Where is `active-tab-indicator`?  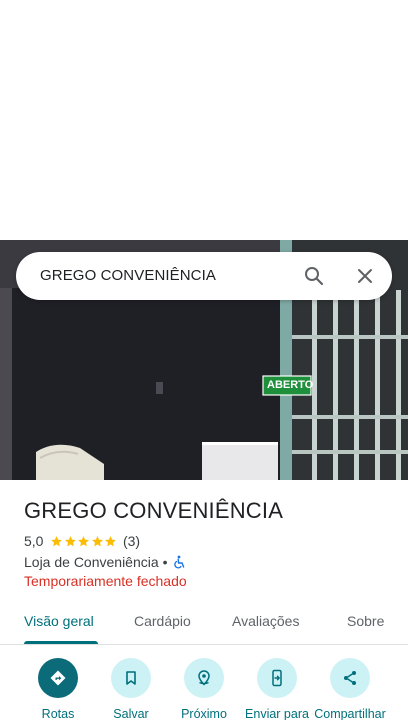 active-tab-indicator is located at coordinates (61, 642).